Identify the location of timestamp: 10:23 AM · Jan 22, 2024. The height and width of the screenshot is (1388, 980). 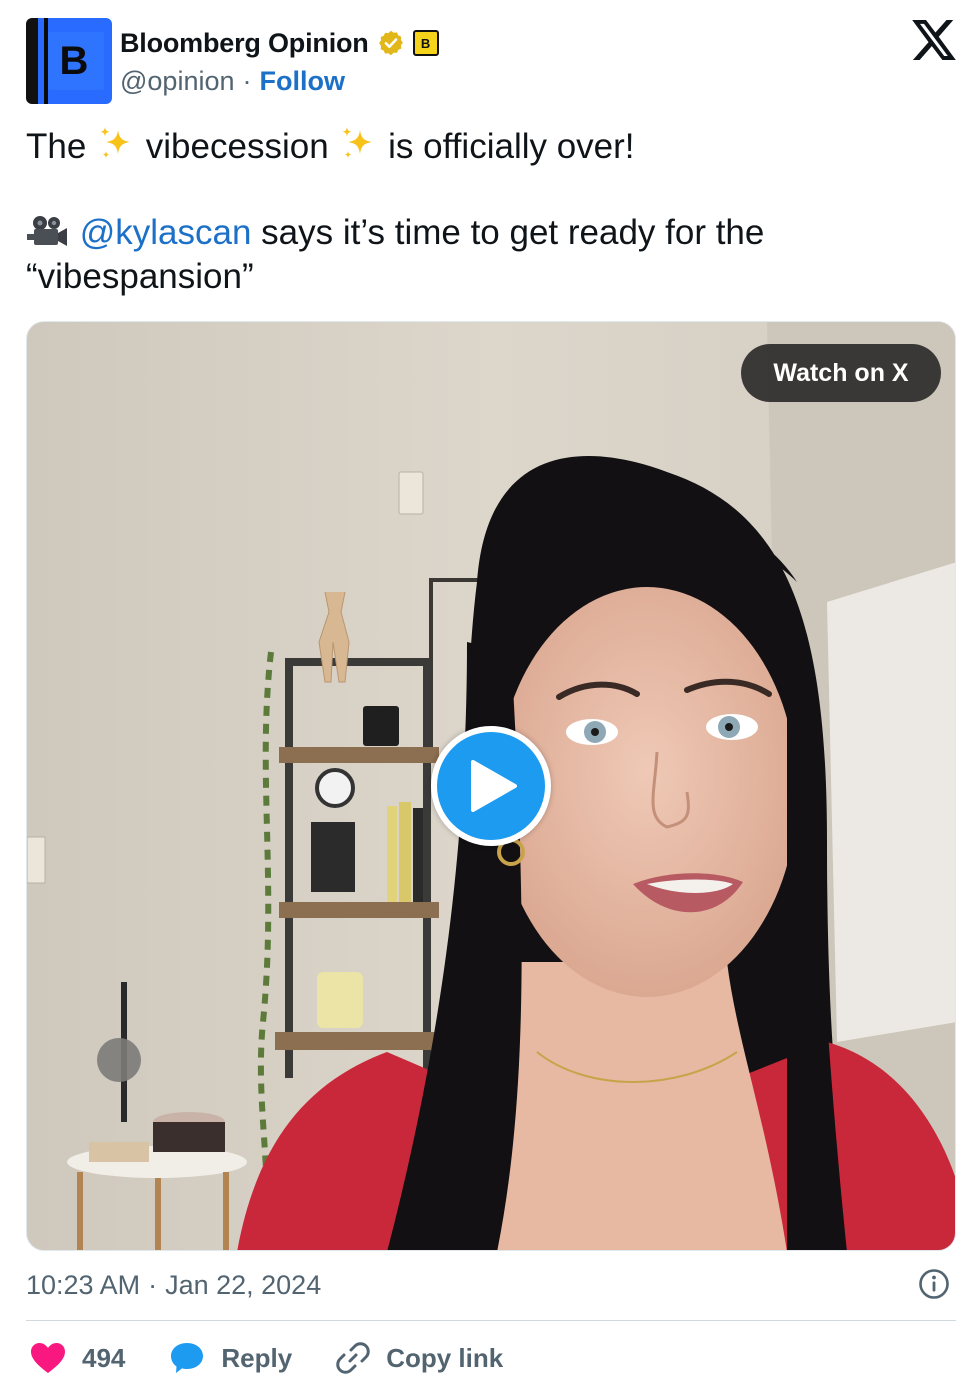
(173, 1285).